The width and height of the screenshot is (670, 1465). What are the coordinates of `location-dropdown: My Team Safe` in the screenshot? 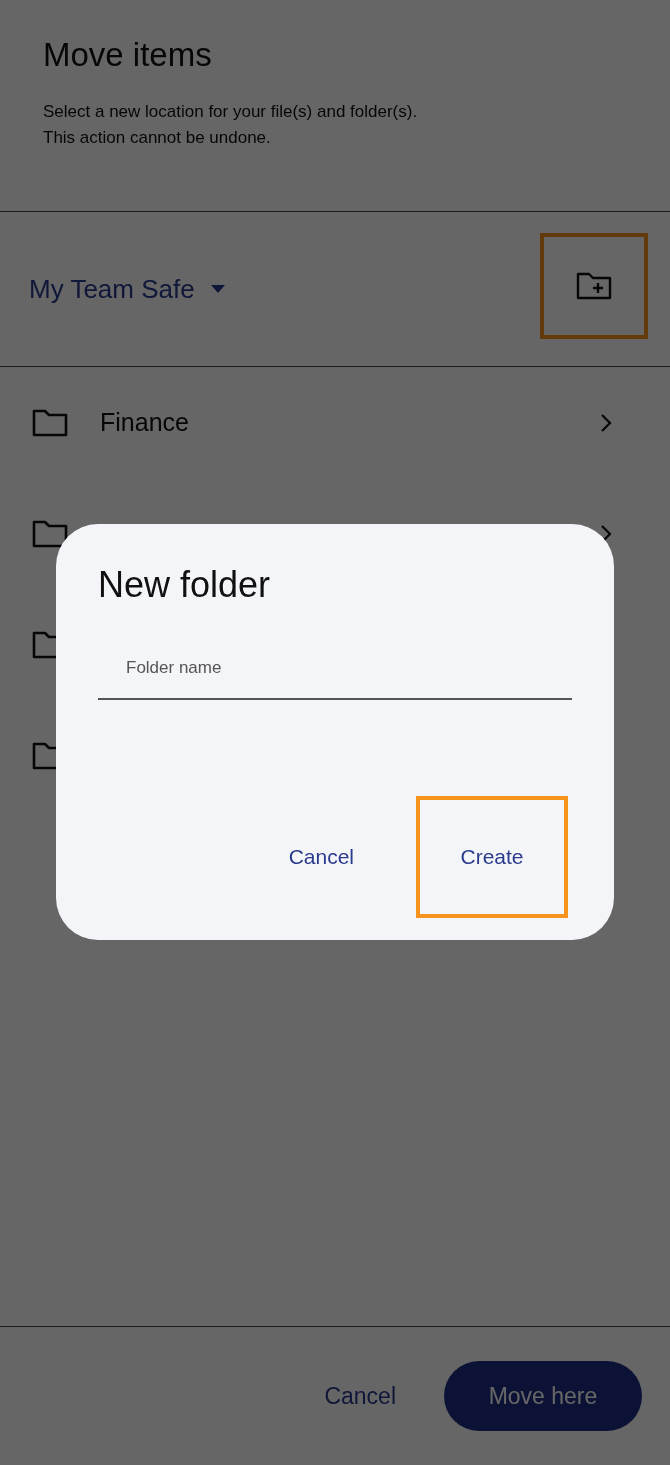 It's located at (127, 289).